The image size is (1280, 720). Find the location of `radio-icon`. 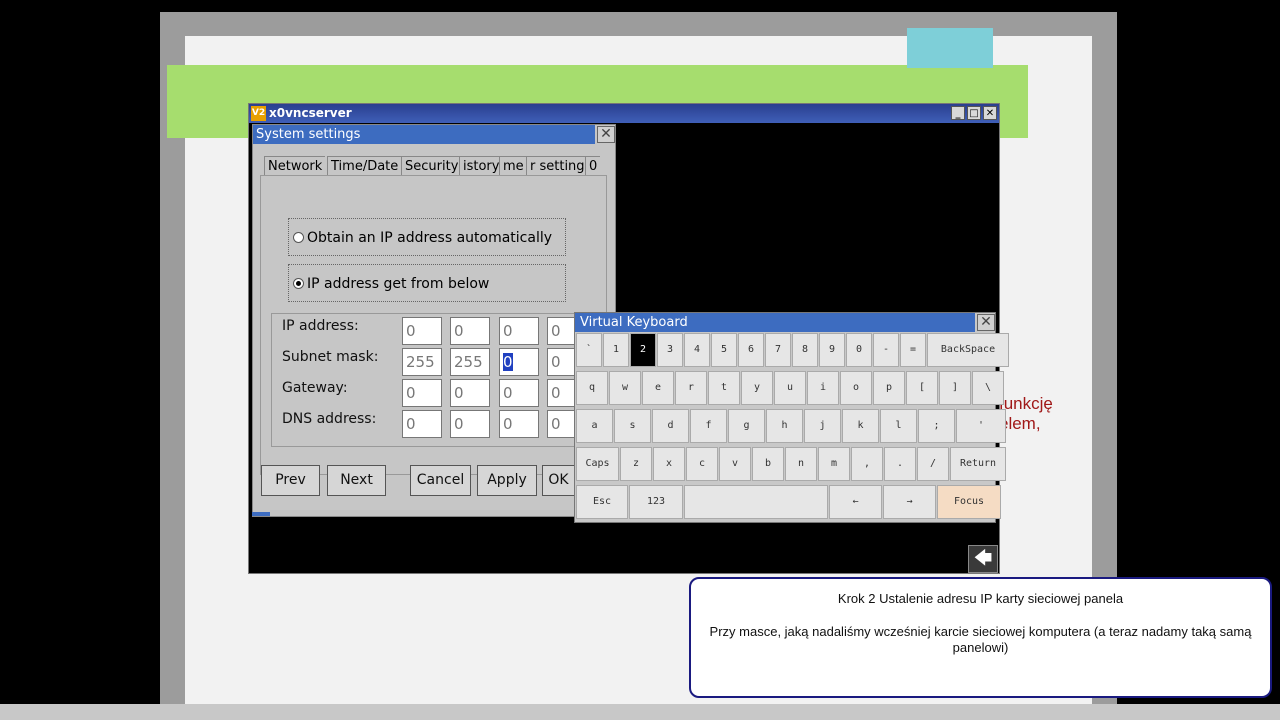

radio-icon is located at coordinates (298, 237).